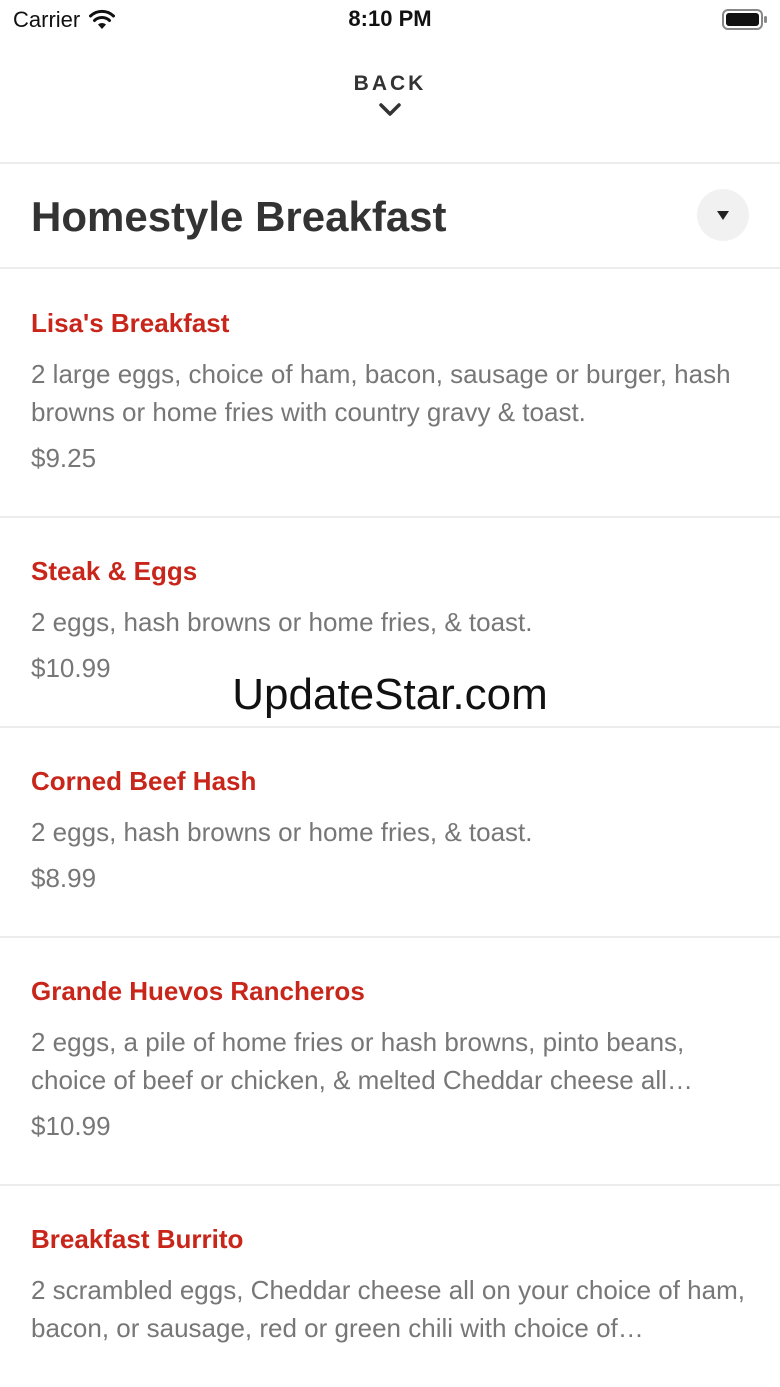  Describe the element at coordinates (390, 694) in the screenshot. I see `watermark-text: UpdateStar.com` at that location.